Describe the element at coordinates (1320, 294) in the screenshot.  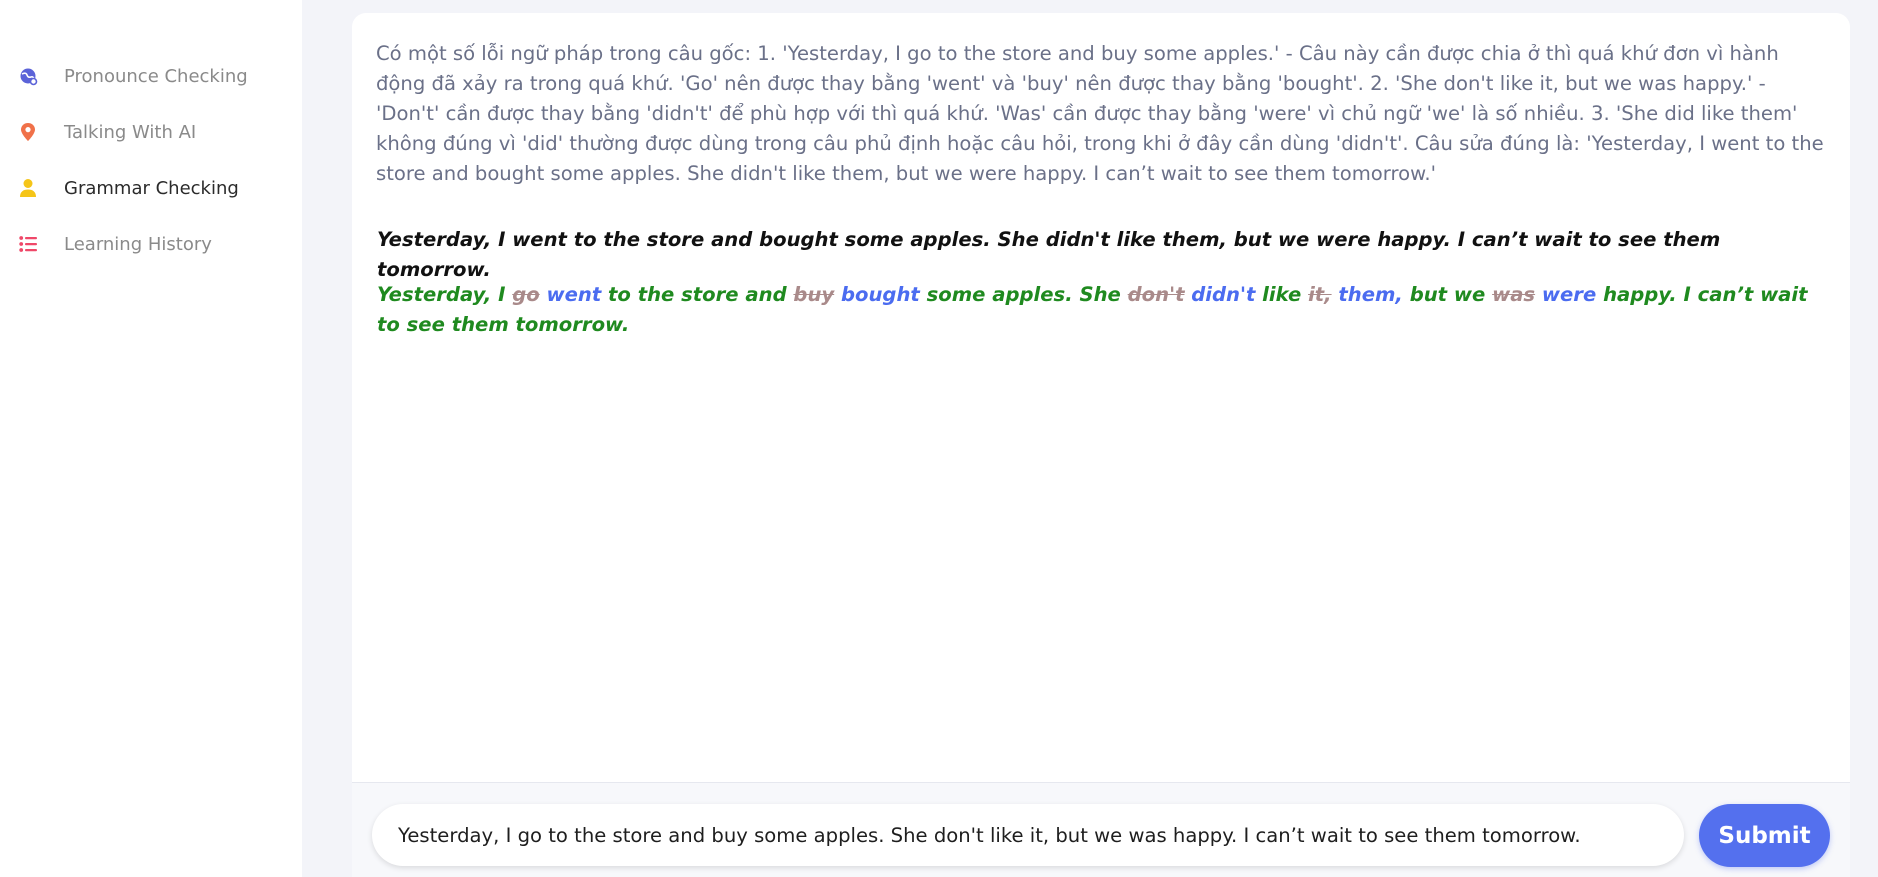
I see `diff-deleted: it,` at that location.